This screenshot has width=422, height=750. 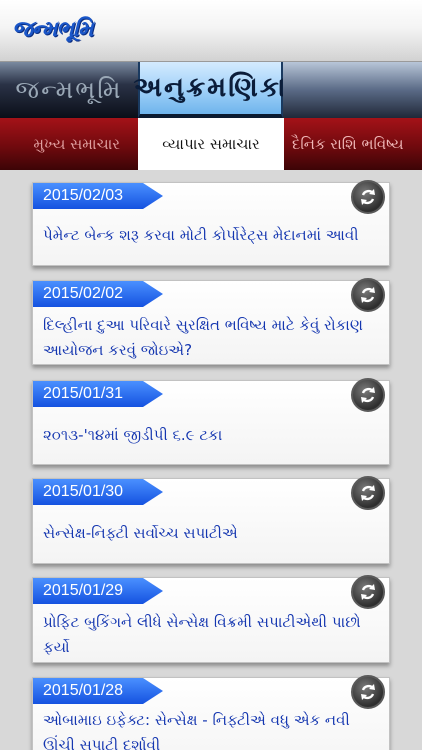 I want to click on tab-index-label: અનુક્રમણિકા, so click(x=210, y=87).